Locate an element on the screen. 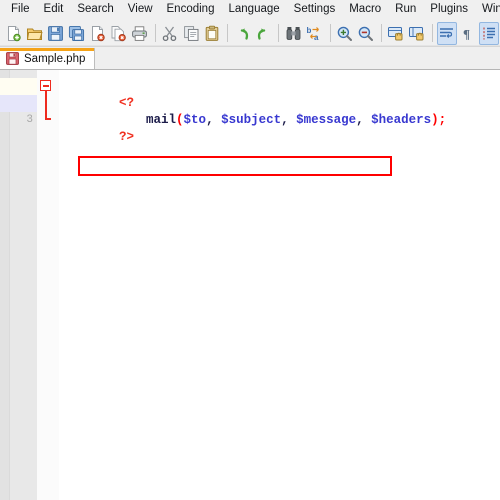 This screenshot has height=500, width=500. menu-window: Window is located at coordinates (487, 9).